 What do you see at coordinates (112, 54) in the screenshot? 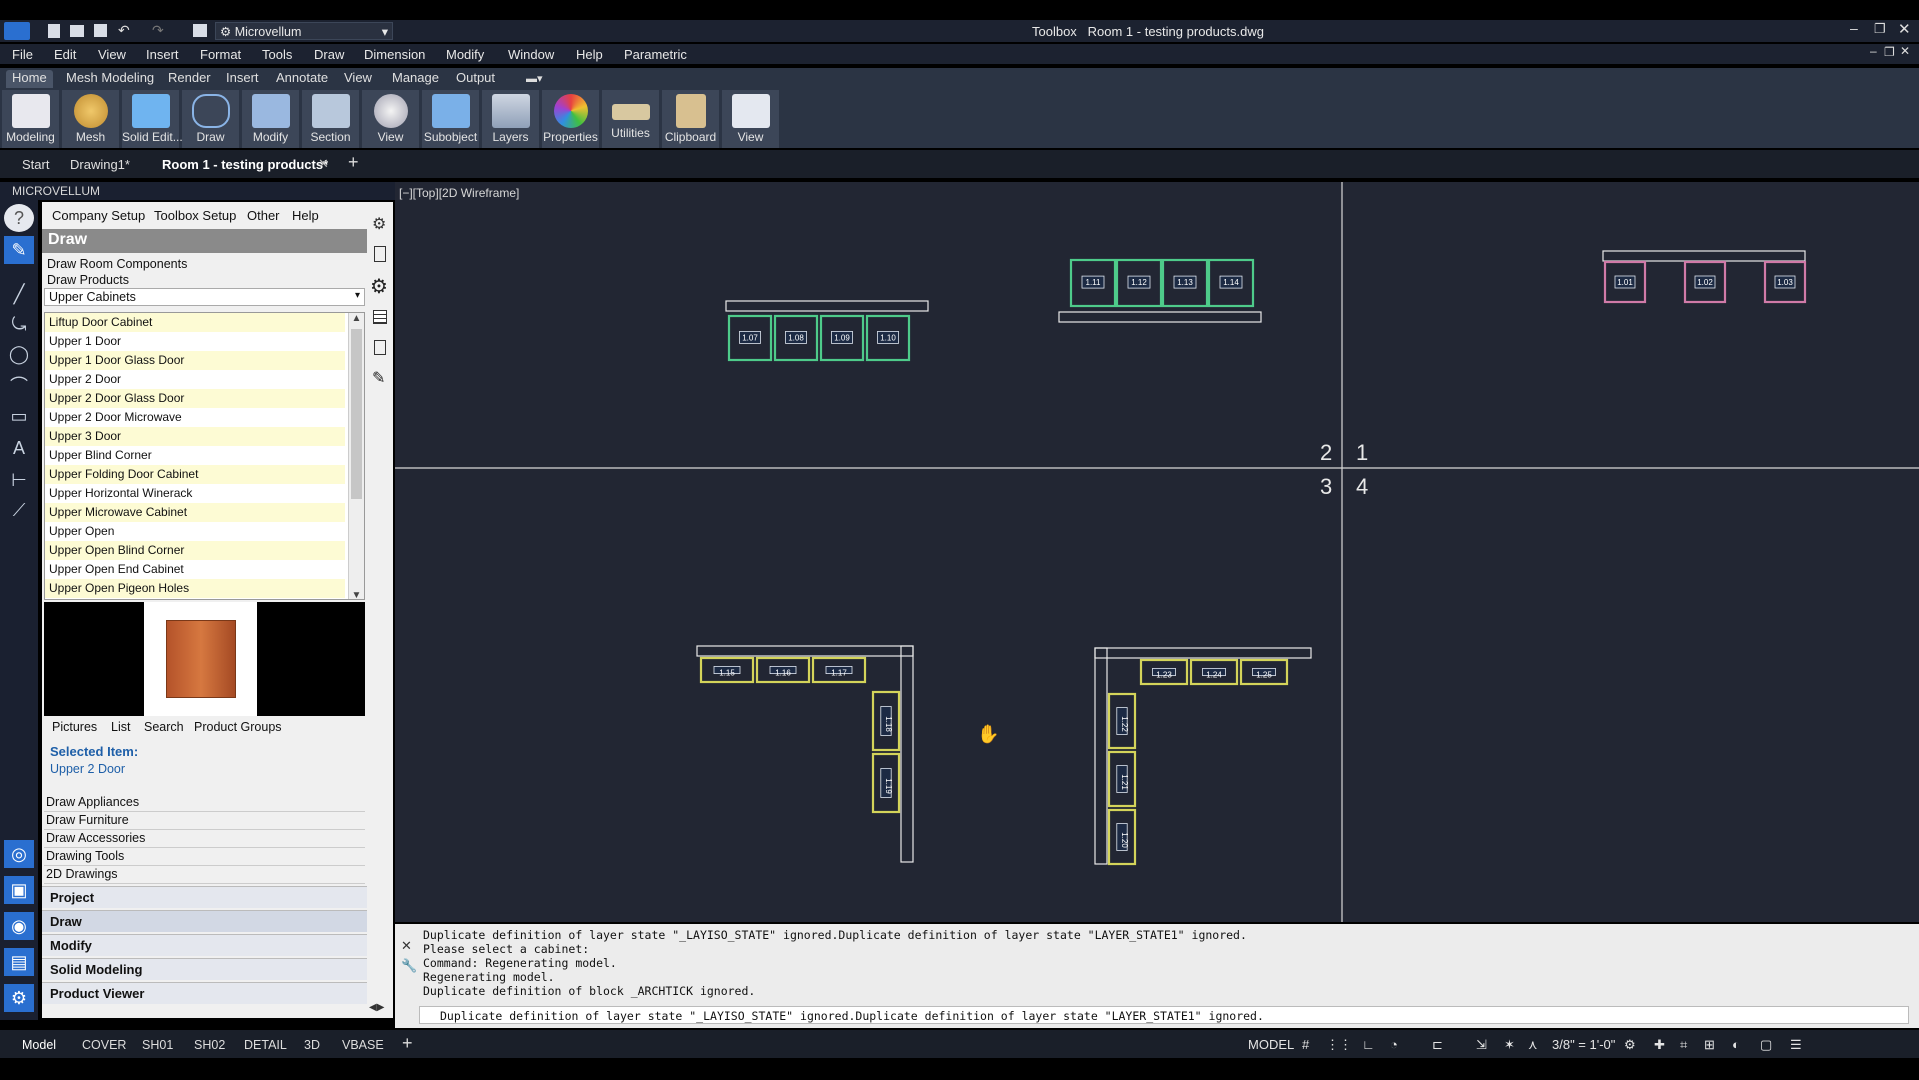
I see `menu-view: View` at bounding box center [112, 54].